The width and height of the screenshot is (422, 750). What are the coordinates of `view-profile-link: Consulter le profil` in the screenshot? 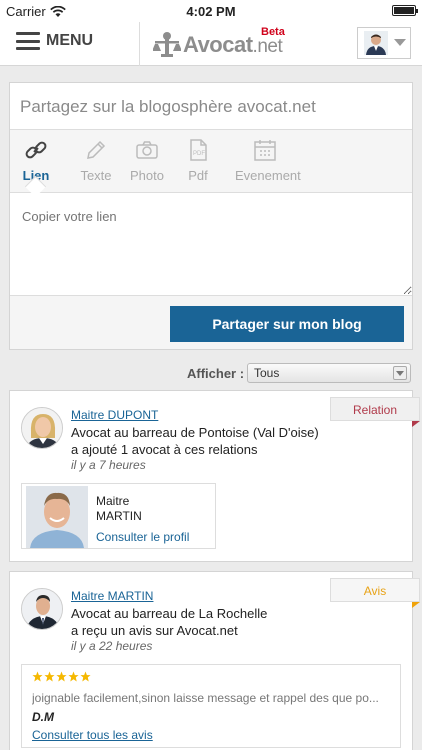 It's located at (142, 537).